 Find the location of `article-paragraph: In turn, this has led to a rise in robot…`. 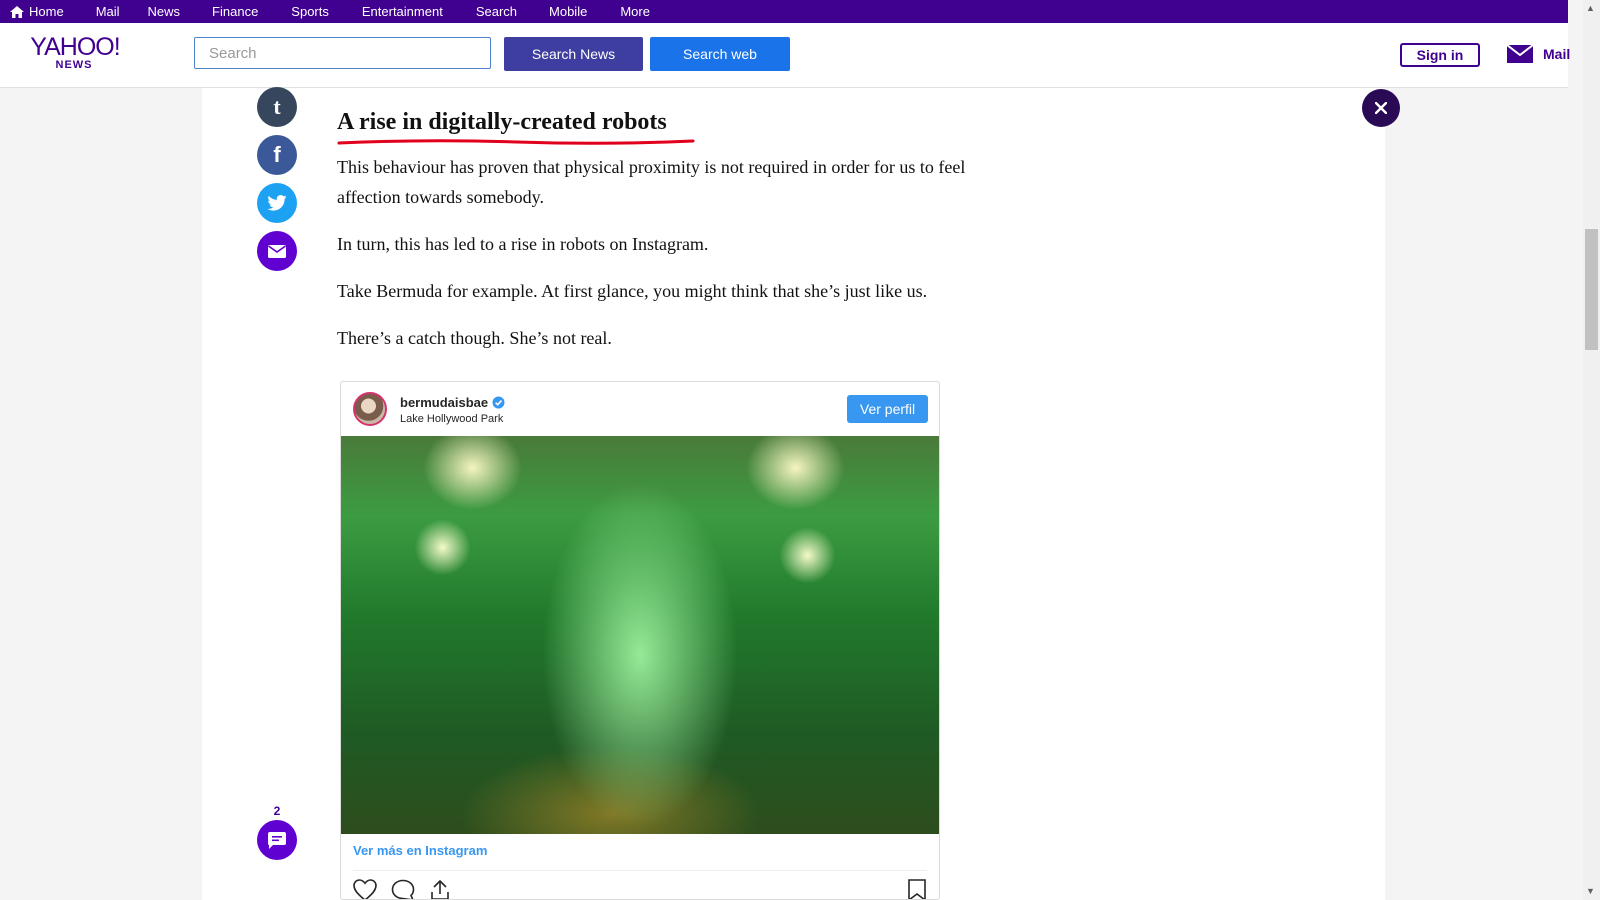

article-paragraph: In turn, this has led to a rise in robot… is located at coordinates (523, 244).